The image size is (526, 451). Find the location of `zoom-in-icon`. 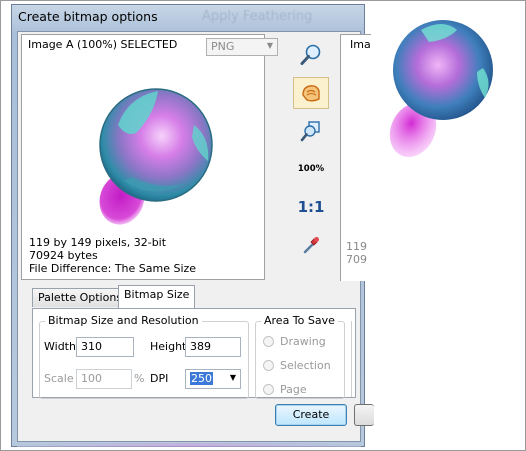

zoom-in-icon is located at coordinates (310, 54).